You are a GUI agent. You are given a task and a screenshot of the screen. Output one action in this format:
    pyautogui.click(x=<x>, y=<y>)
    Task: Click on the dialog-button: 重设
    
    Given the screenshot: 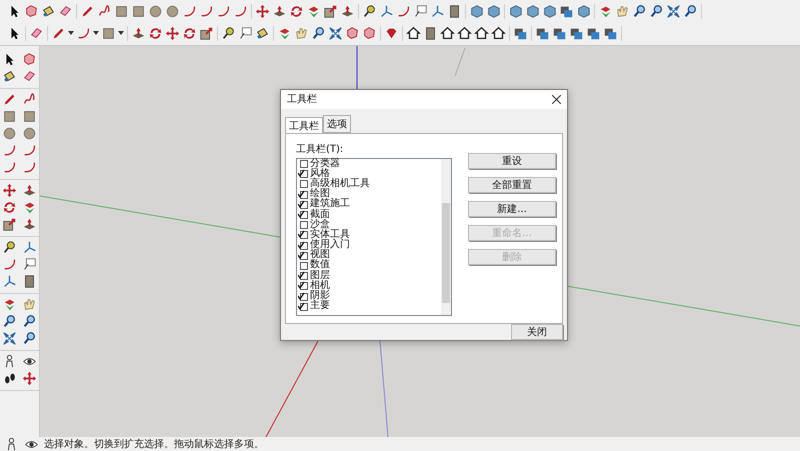 What is the action you would take?
    pyautogui.click(x=512, y=160)
    